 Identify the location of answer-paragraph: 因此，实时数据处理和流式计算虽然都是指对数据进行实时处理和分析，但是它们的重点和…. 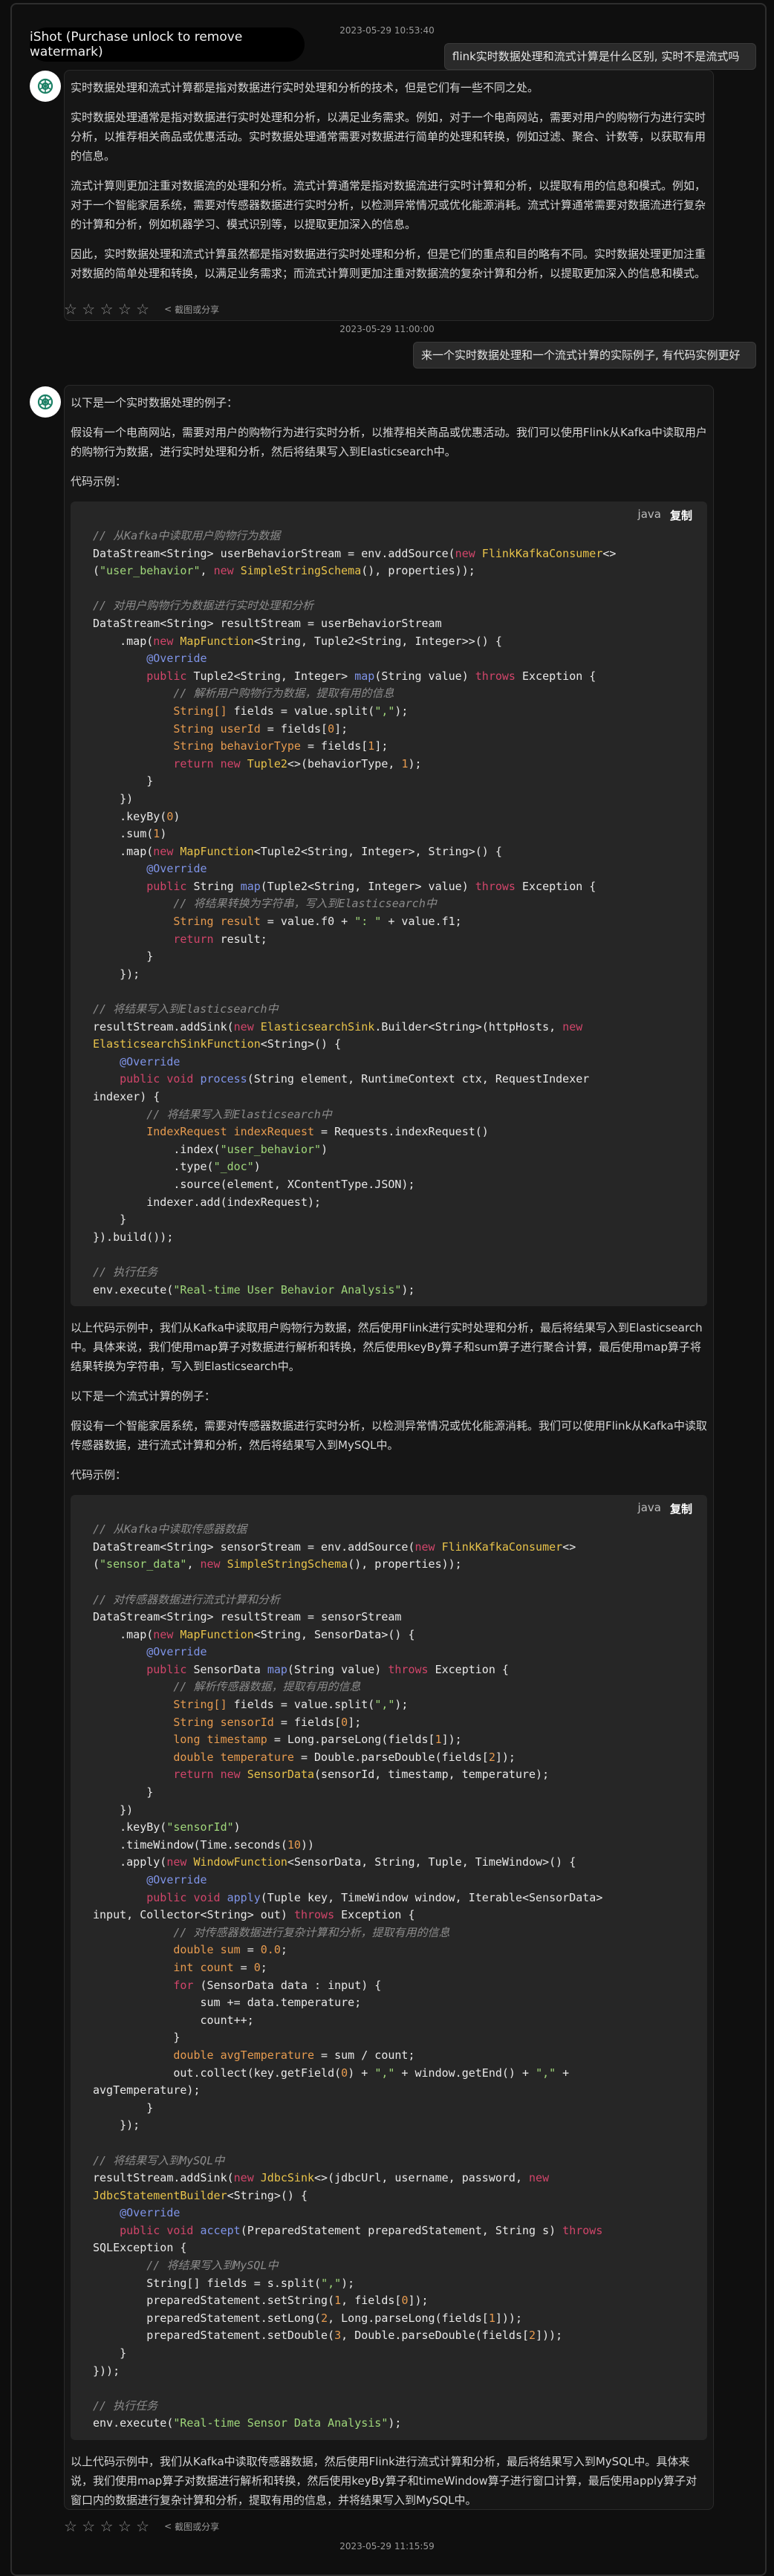
(388, 263).